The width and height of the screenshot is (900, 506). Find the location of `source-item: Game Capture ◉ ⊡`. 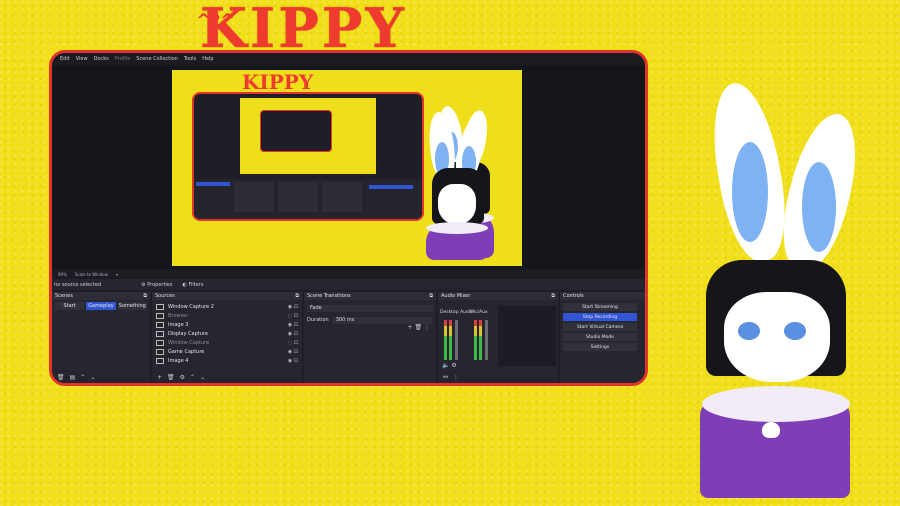

source-item: Game Capture ◉ ⊡ is located at coordinates (227, 351).